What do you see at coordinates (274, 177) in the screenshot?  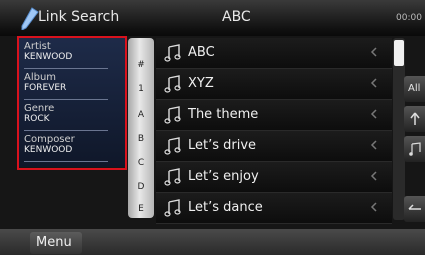 I see `list-item: Let’s enjoy` at bounding box center [274, 177].